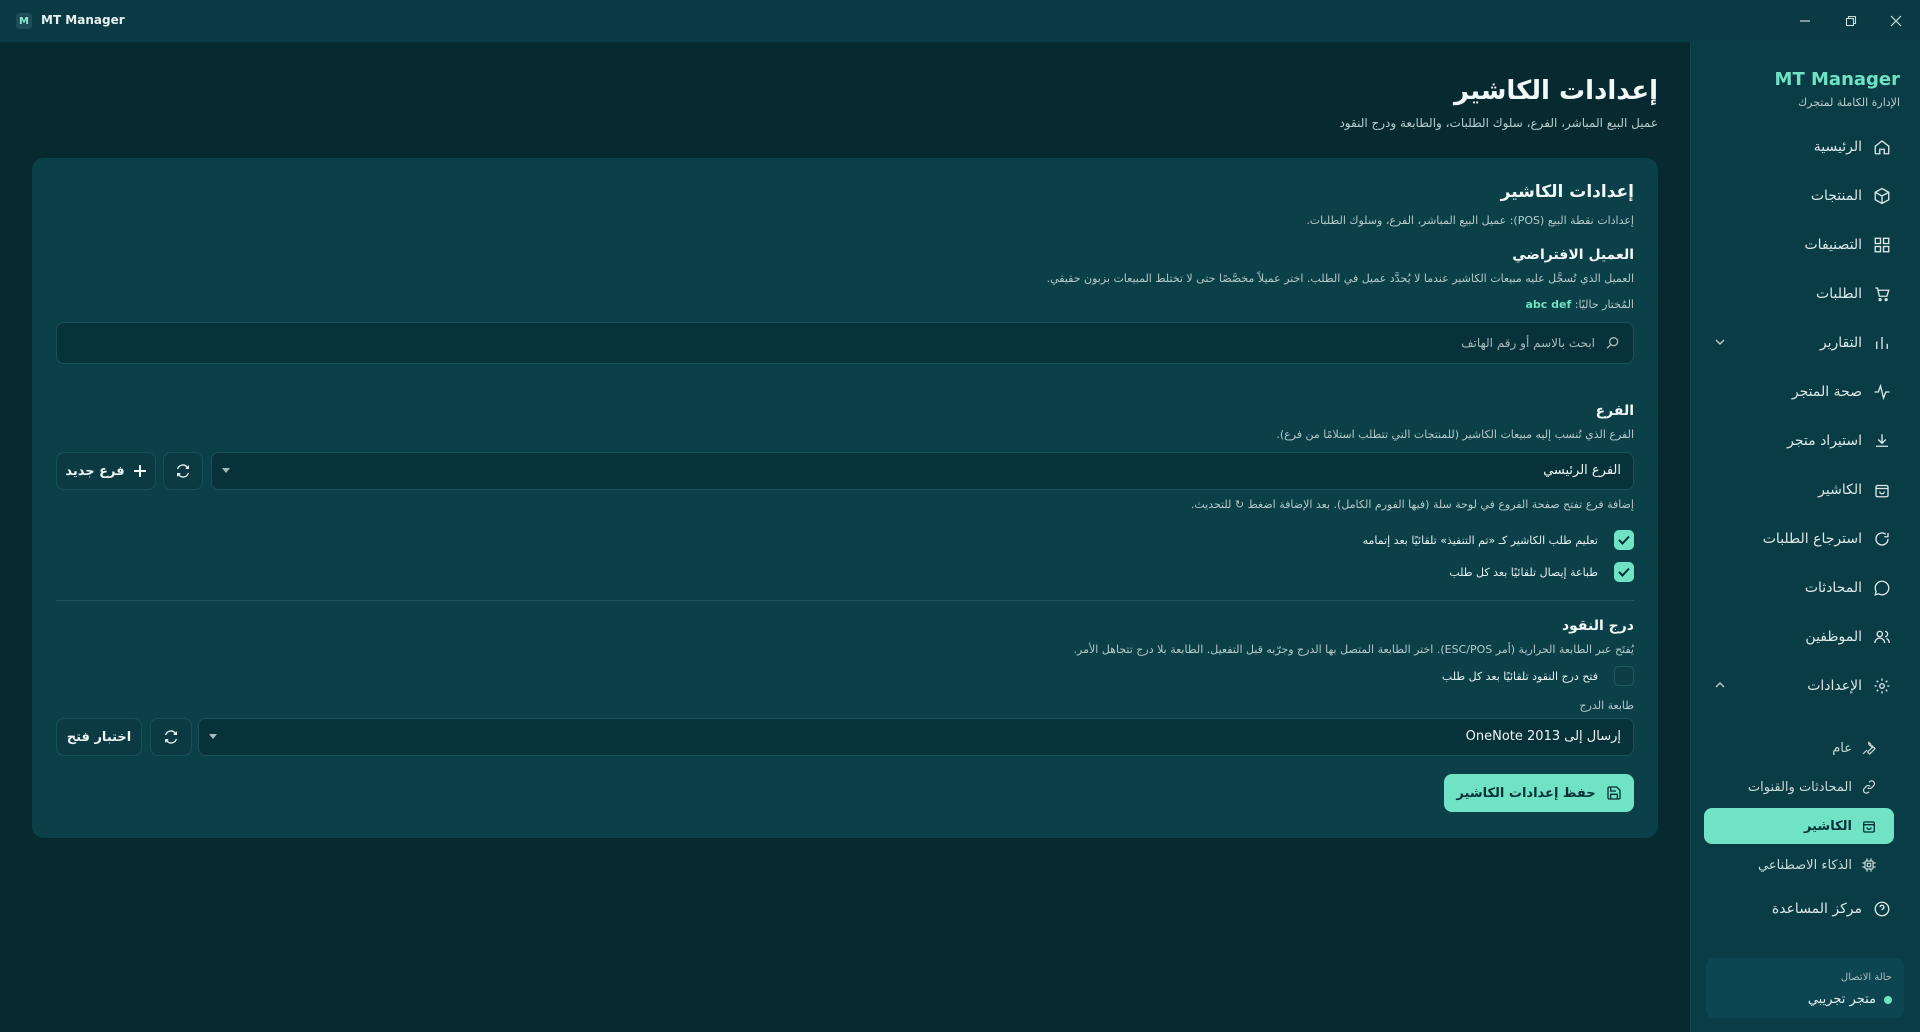 Image resolution: width=1920 pixels, height=1032 pixels. I want to click on auto-print-receipt-checkbox: طباعة إيصال تلقائيًا بعد كل طلب, so click(1541, 572).